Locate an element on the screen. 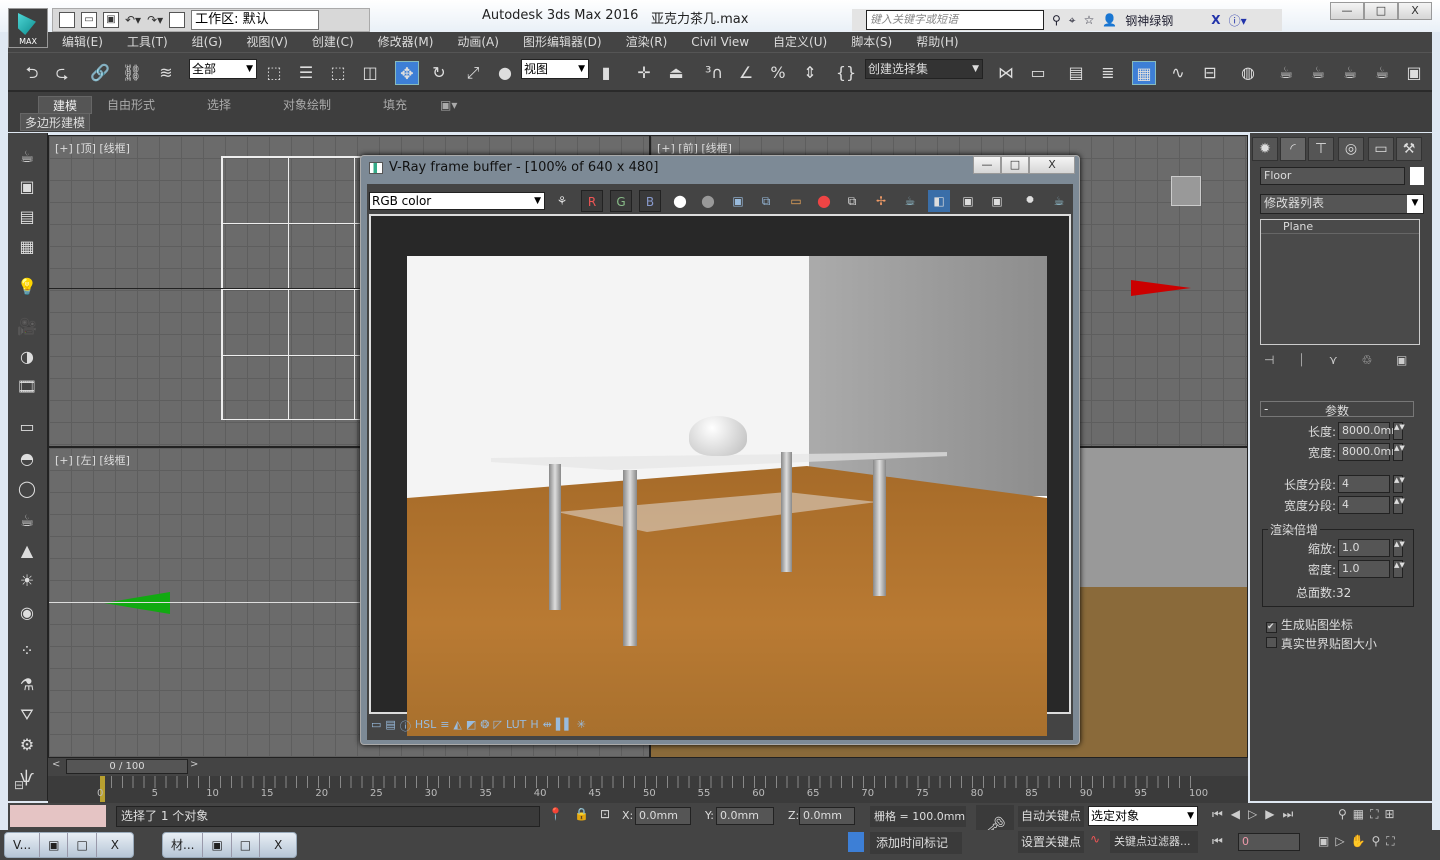  ribbon-panel-polygon-modeling: 多边形建模 is located at coordinates (55, 122).